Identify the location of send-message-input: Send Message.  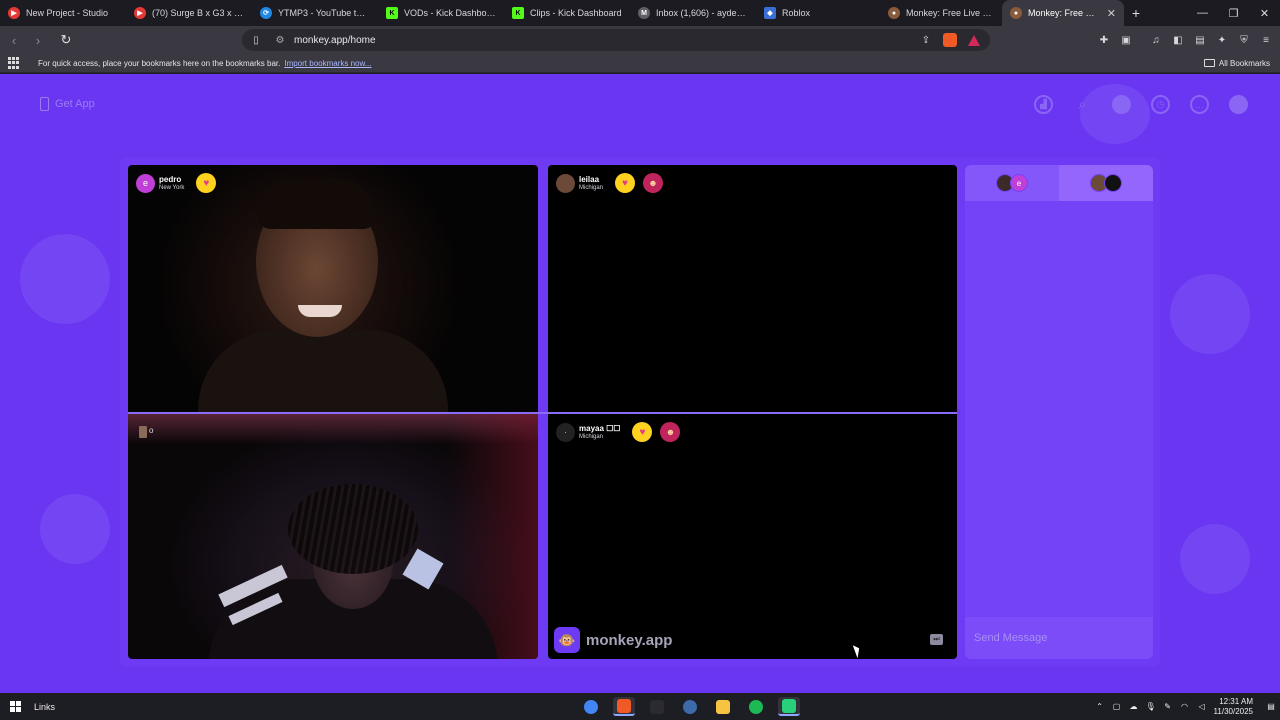
(1059, 638).